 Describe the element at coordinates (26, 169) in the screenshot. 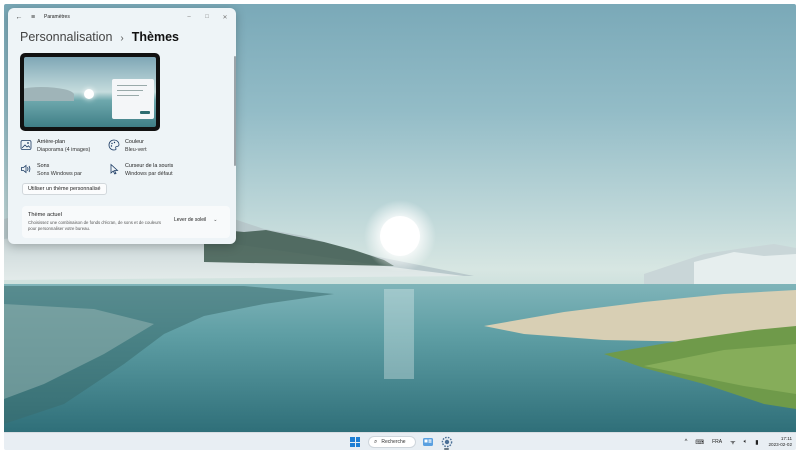

I see `speaker-icon` at that location.